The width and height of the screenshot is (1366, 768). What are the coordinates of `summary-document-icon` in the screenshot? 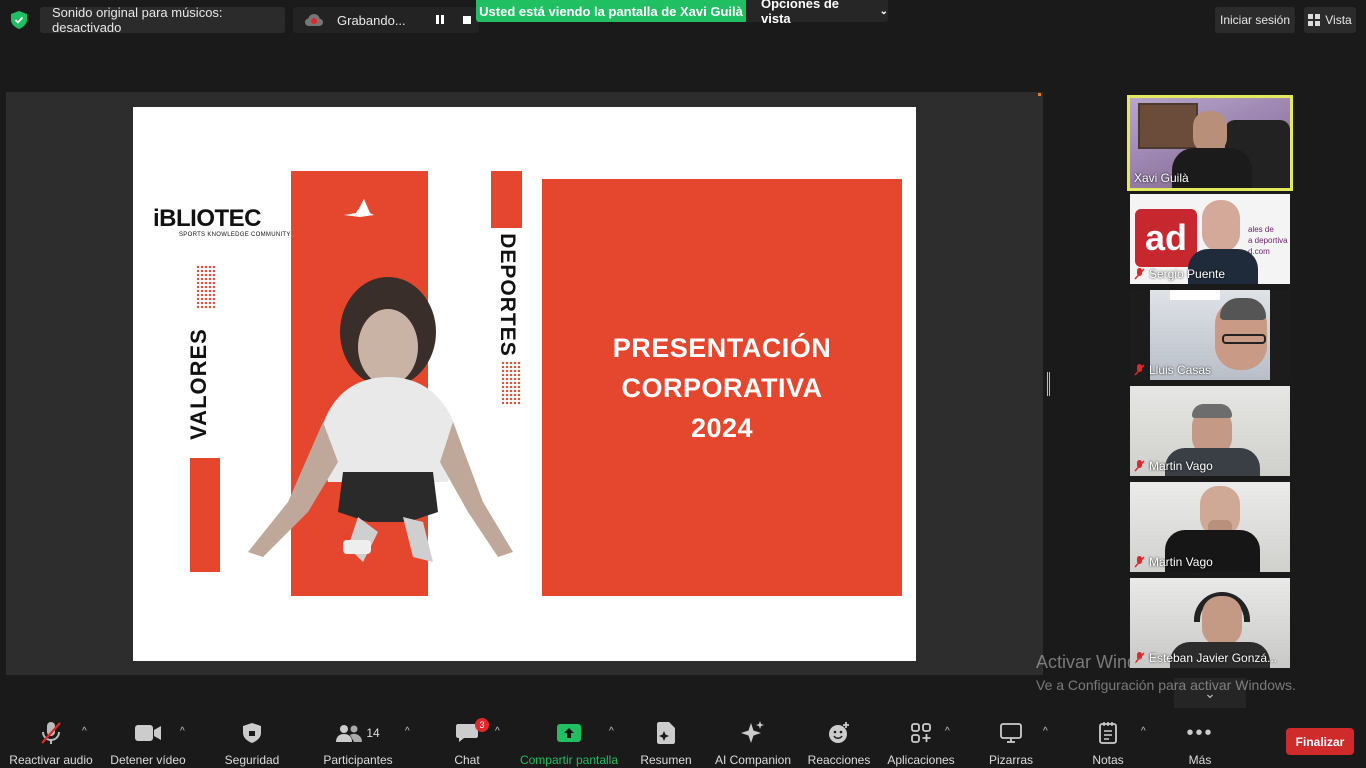 It's located at (666, 733).